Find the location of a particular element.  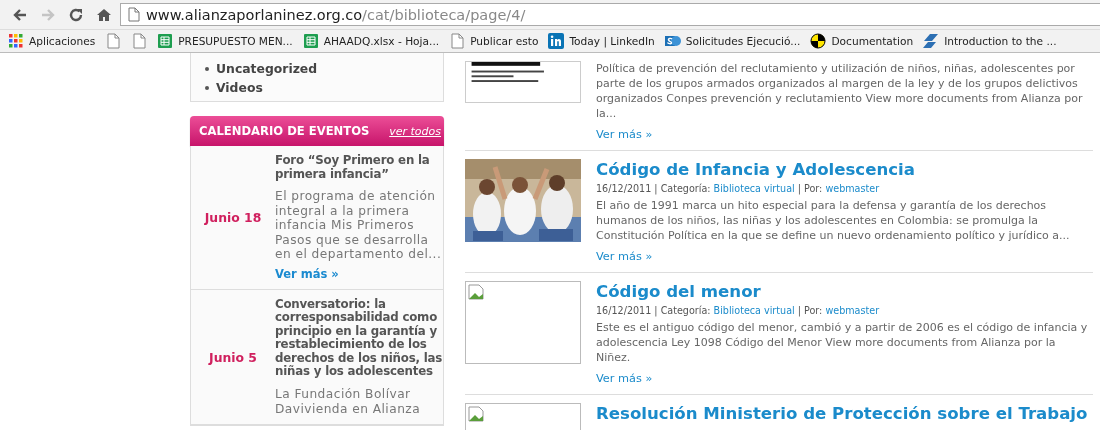

back-icon is located at coordinates (20, 14).